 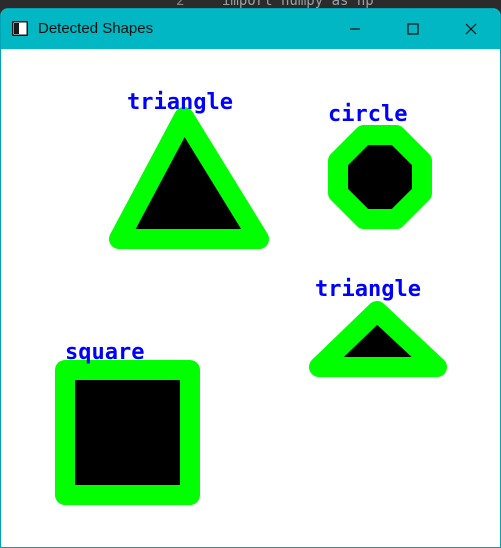 I want to click on shape-triangle-small, so click(x=378, y=339).